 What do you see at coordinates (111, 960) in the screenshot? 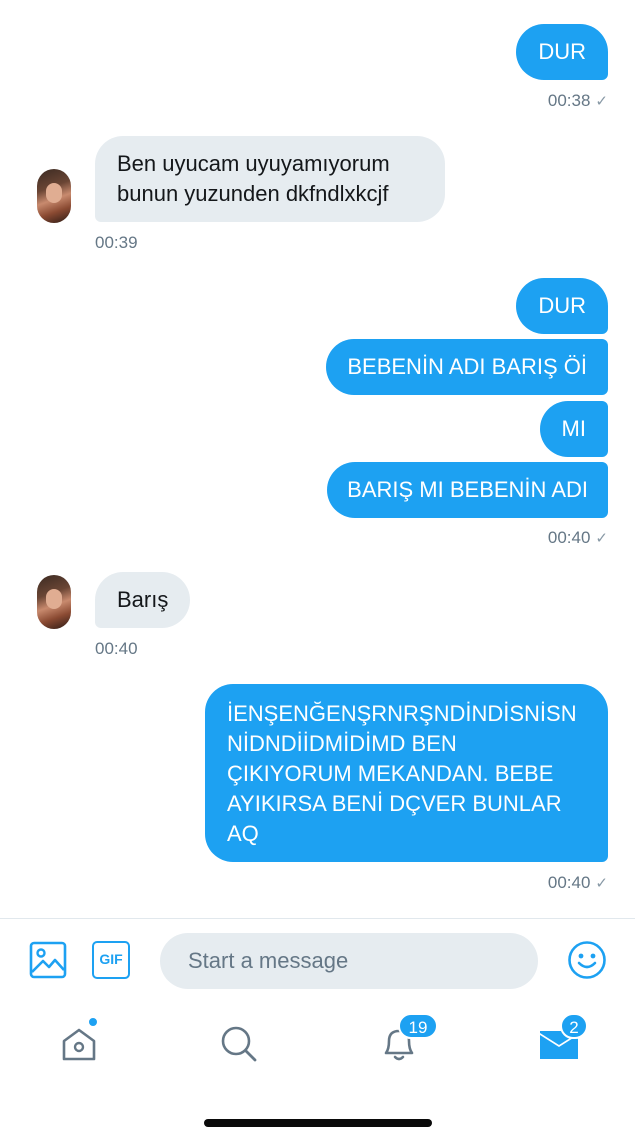
I see `gif-icon: GIF` at bounding box center [111, 960].